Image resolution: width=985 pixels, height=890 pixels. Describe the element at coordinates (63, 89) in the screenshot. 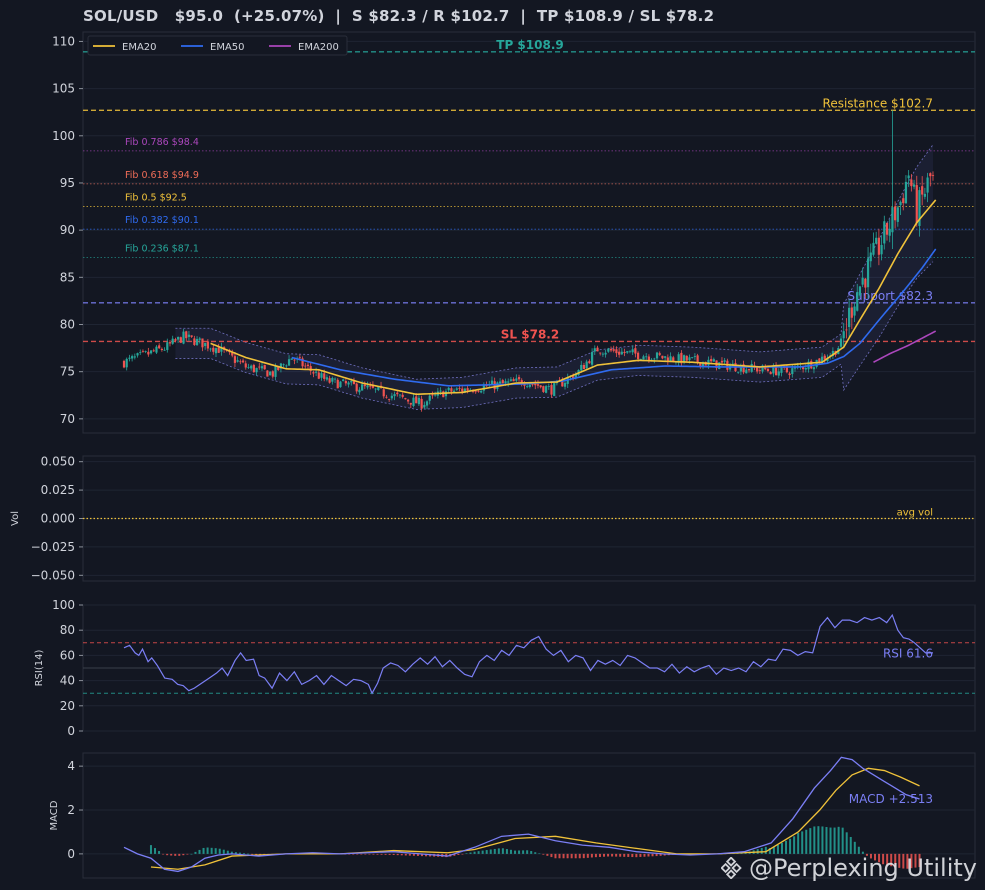

I see `price-y-tick-label: 105` at that location.